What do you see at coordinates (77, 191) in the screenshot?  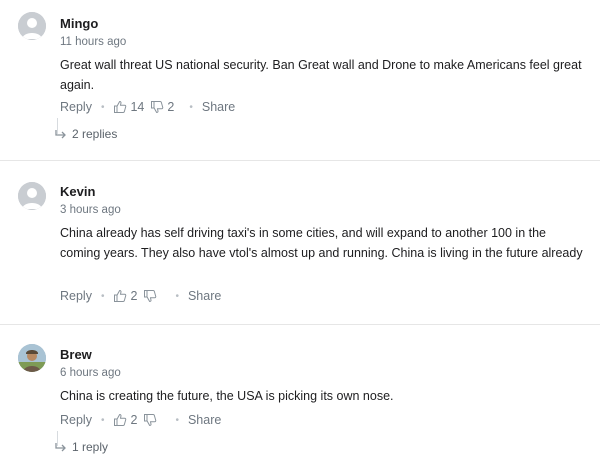 I see `author-name: Kevin` at bounding box center [77, 191].